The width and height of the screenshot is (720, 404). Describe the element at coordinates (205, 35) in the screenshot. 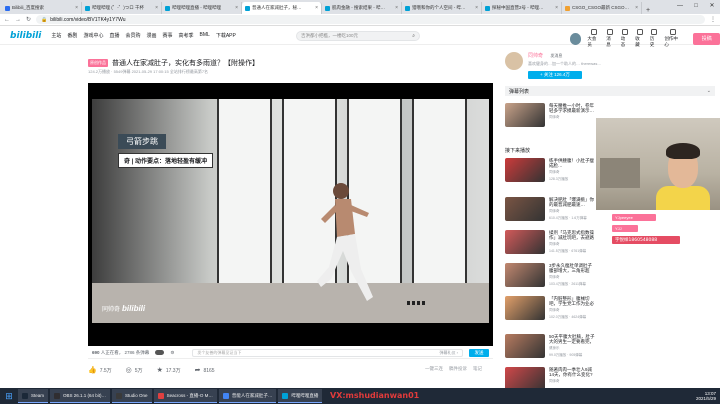

I see `nav-item: BML` at that location.